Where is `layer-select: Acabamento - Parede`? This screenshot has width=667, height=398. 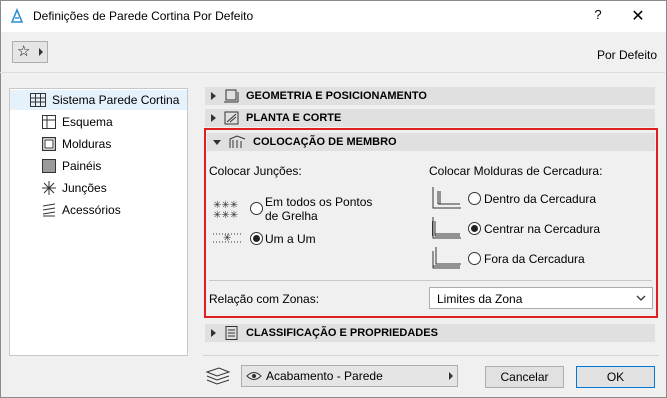 layer-select: Acabamento - Parede is located at coordinates (349, 376).